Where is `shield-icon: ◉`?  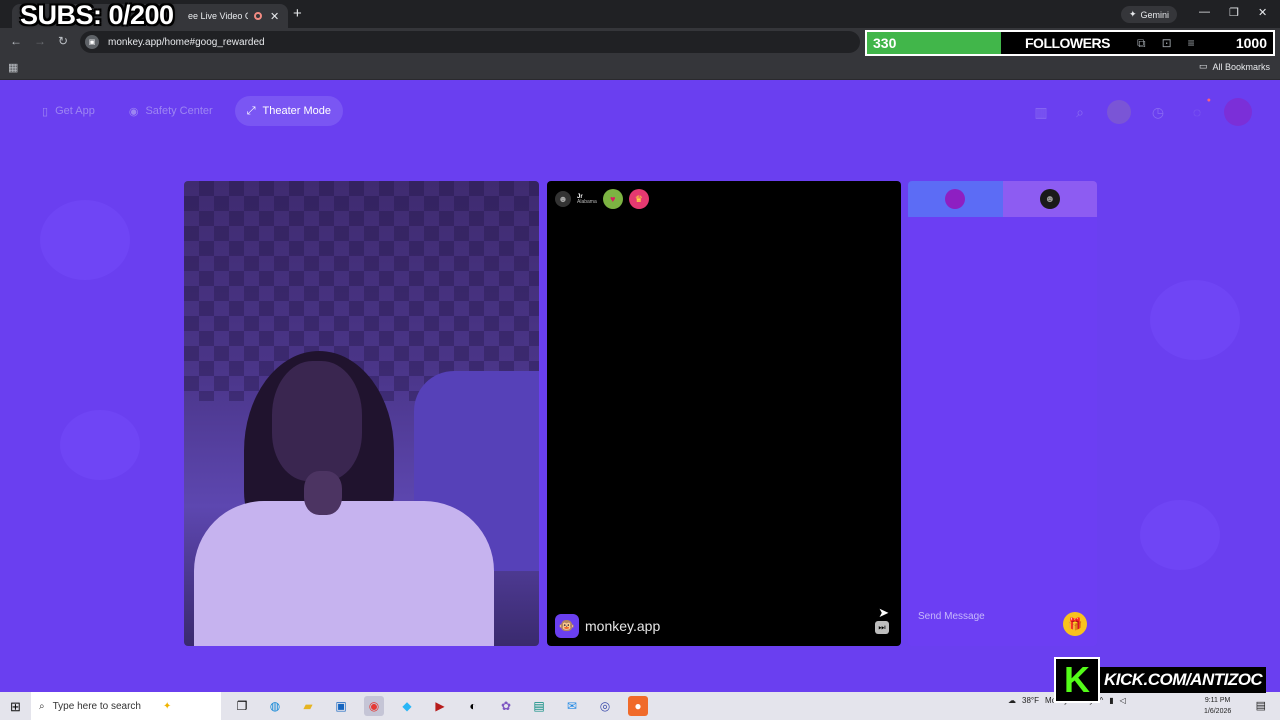
shield-icon: ◉ is located at coordinates (133, 111).